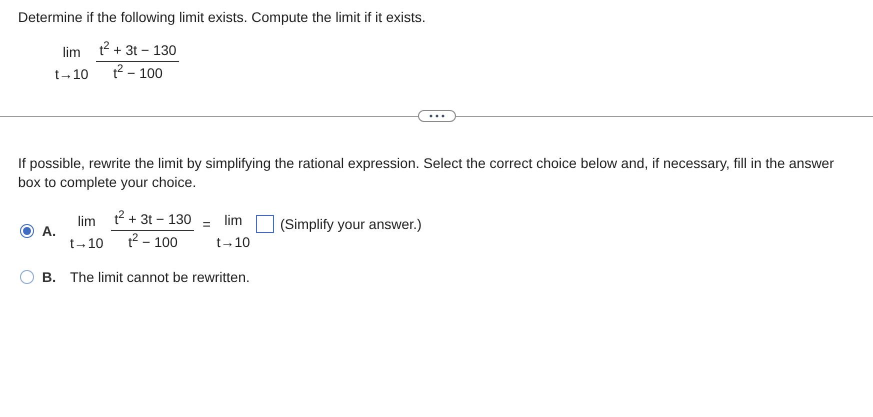 The width and height of the screenshot is (873, 417). Describe the element at coordinates (160, 277) in the screenshot. I see `choice-text: The limit cannot be rewritten.` at that location.